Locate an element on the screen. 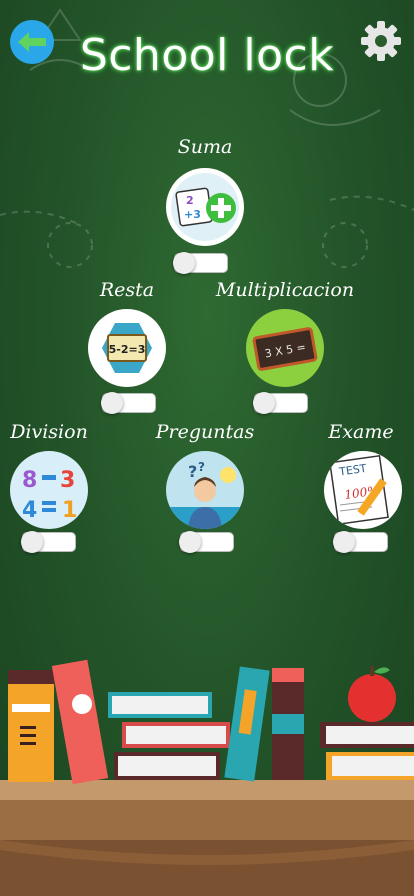 The image size is (414, 896). subtraction-board-icon: 5-2=3 is located at coordinates (127, 348).